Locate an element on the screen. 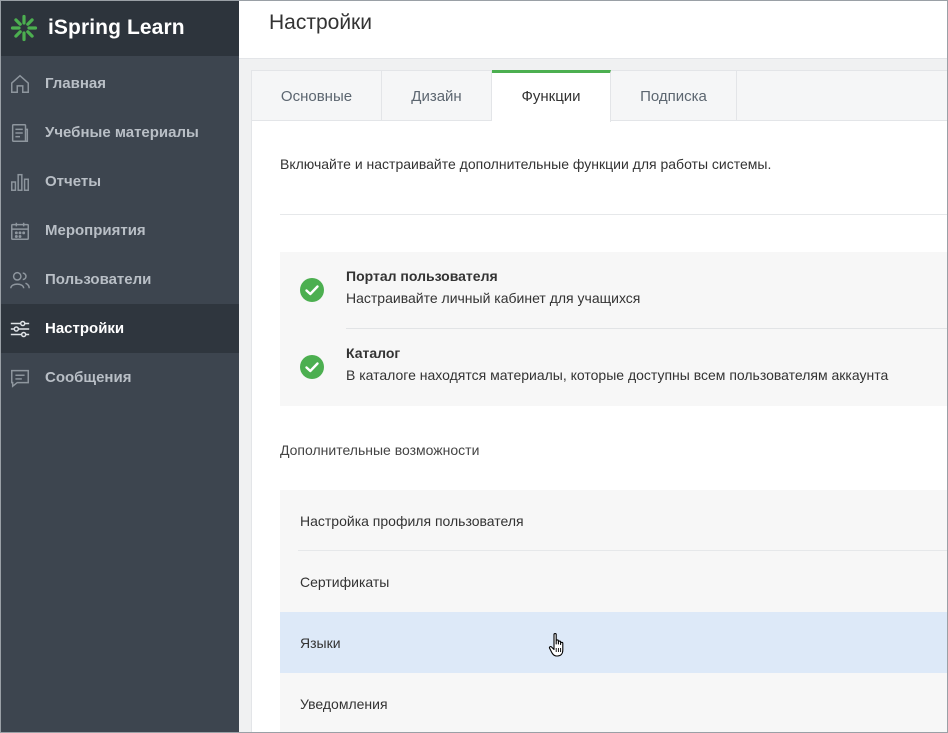 This screenshot has width=948, height=733. feature-description: Настраивайте личный кабинет для учащихся is located at coordinates (493, 298).